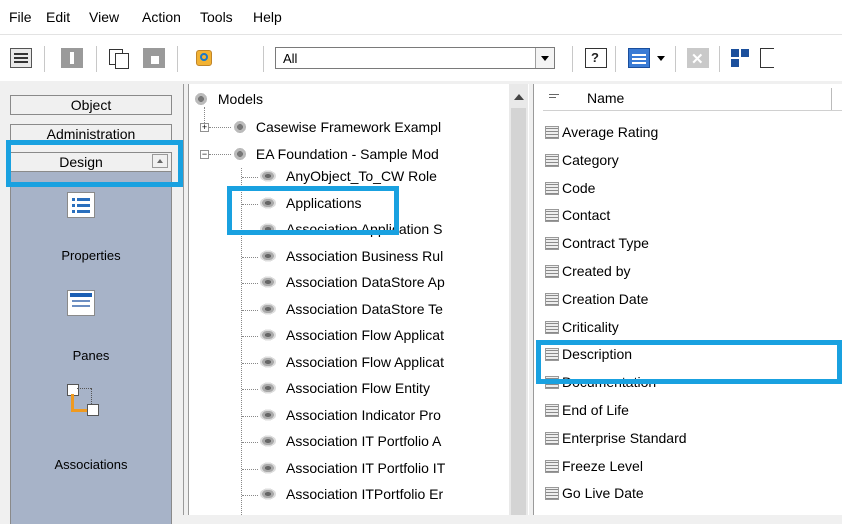 The image size is (842, 524). I want to click on list-item: End of Life, so click(587, 410).